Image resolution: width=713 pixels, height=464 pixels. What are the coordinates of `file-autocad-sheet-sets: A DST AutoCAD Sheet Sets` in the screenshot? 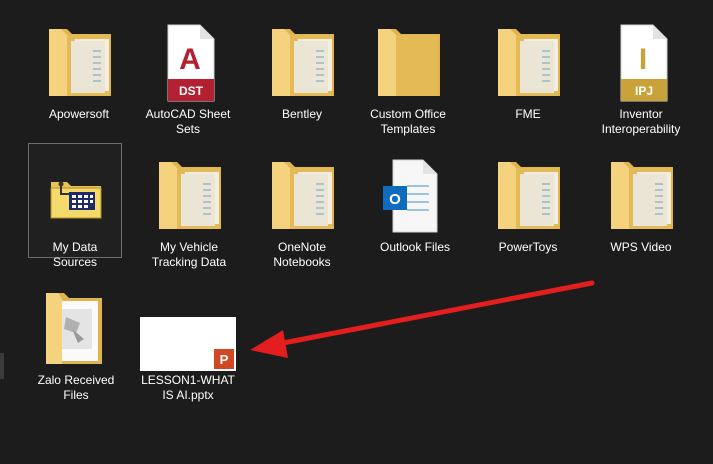 It's located at (188, 75).